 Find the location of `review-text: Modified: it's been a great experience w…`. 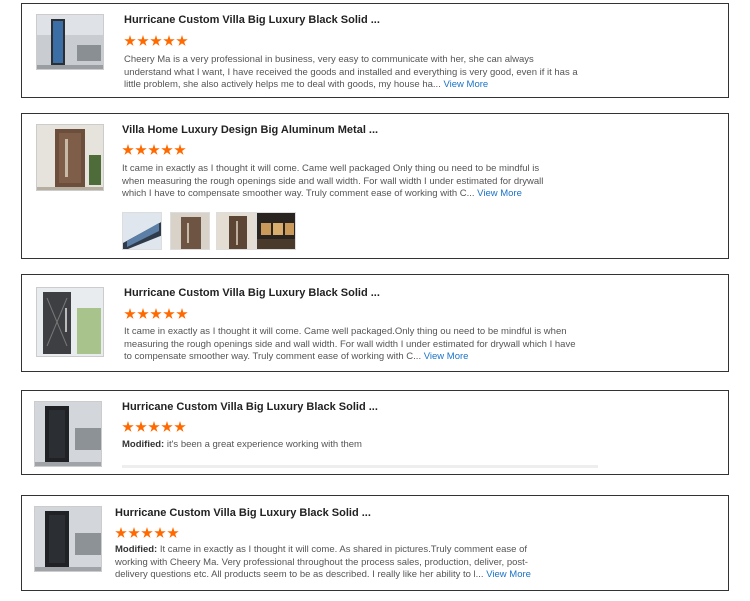

review-text: Modified: it's been a great experience w… is located at coordinates (348, 445).